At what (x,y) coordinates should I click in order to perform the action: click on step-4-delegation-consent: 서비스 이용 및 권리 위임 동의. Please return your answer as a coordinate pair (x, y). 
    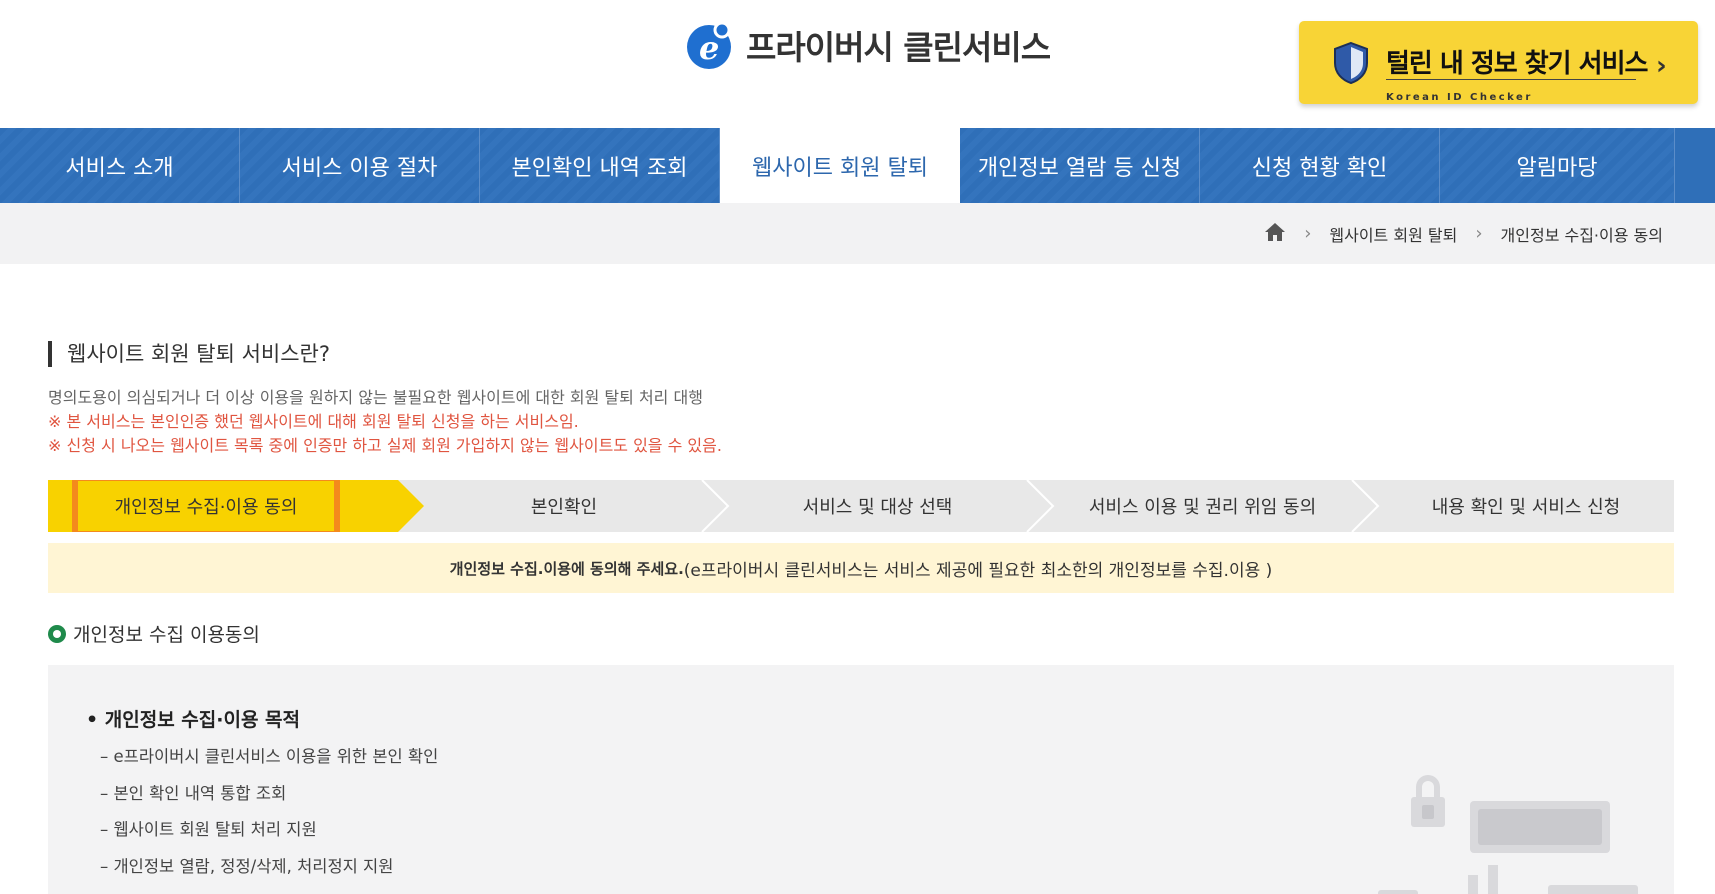
    Looking at the image, I should click on (1202, 507).